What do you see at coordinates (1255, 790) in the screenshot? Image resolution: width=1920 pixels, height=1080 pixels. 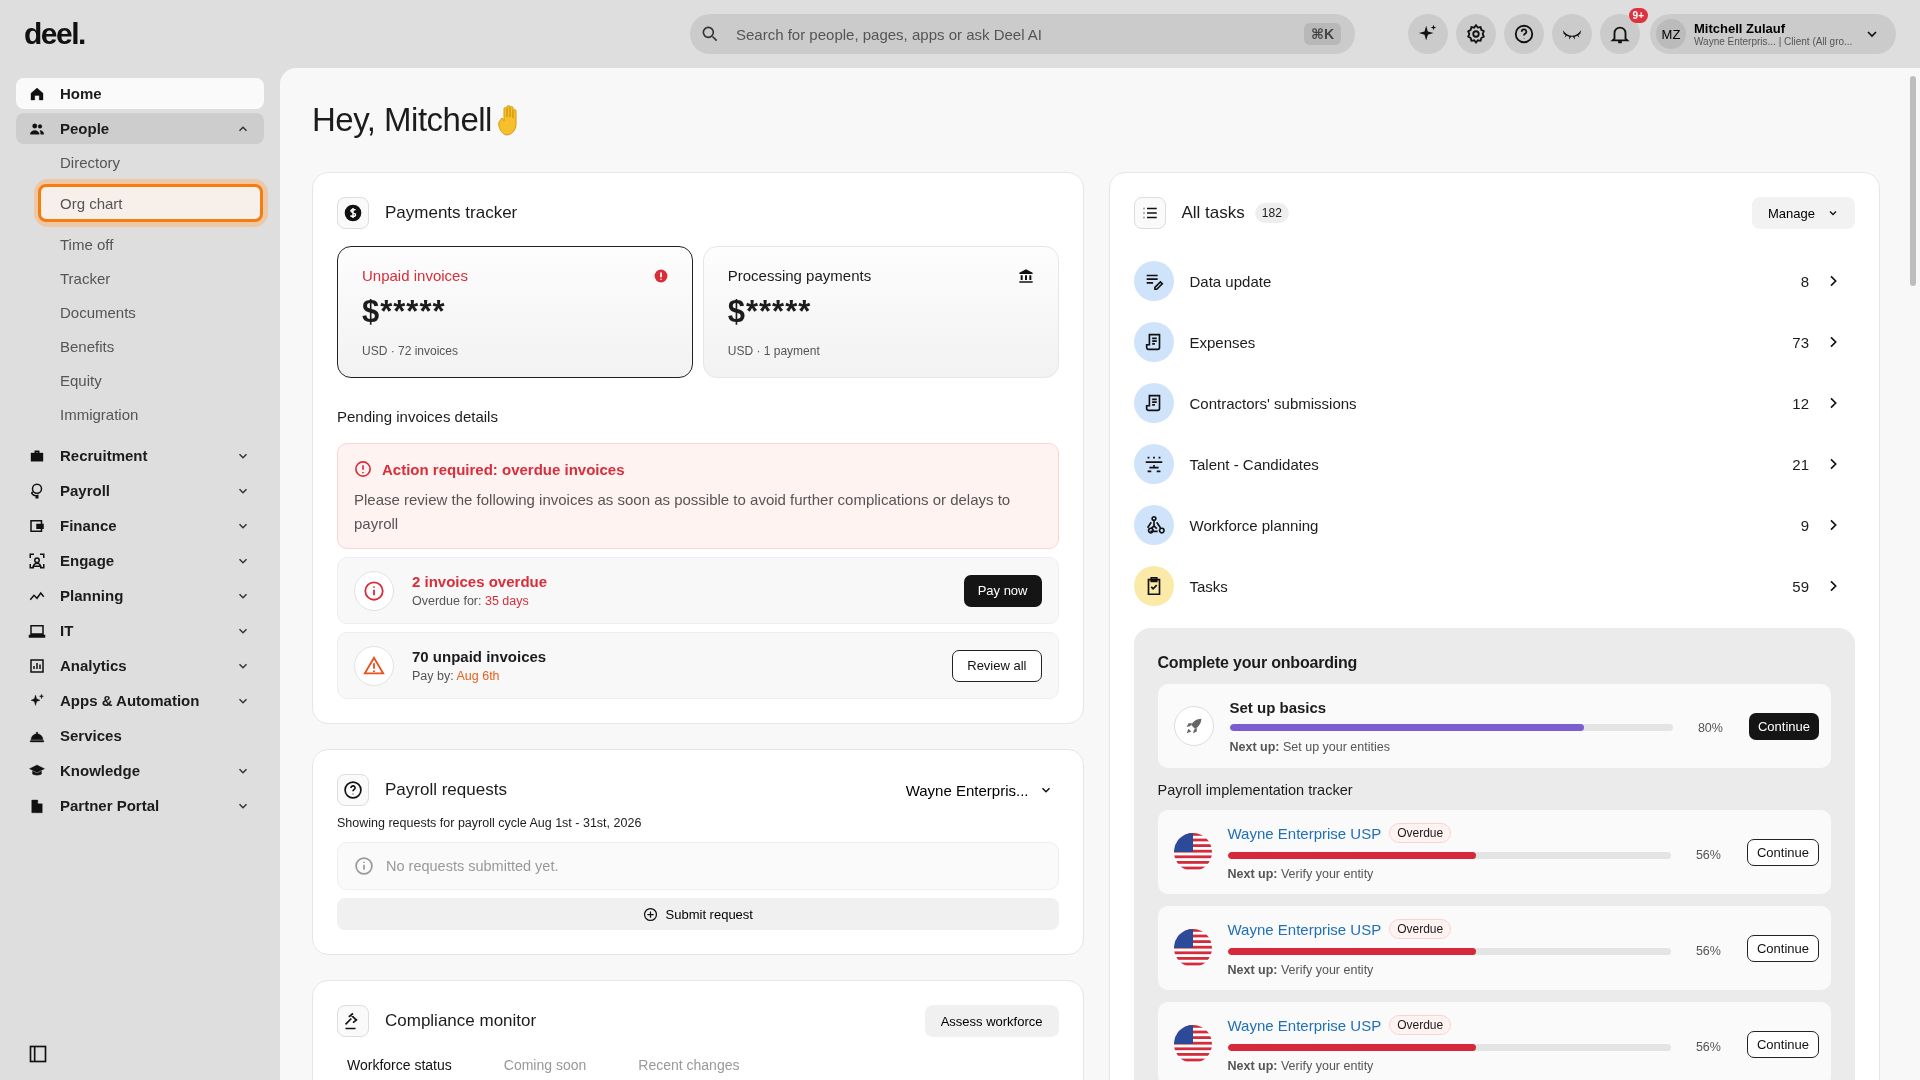 I see `section-title: Payroll implementation tracker` at bounding box center [1255, 790].